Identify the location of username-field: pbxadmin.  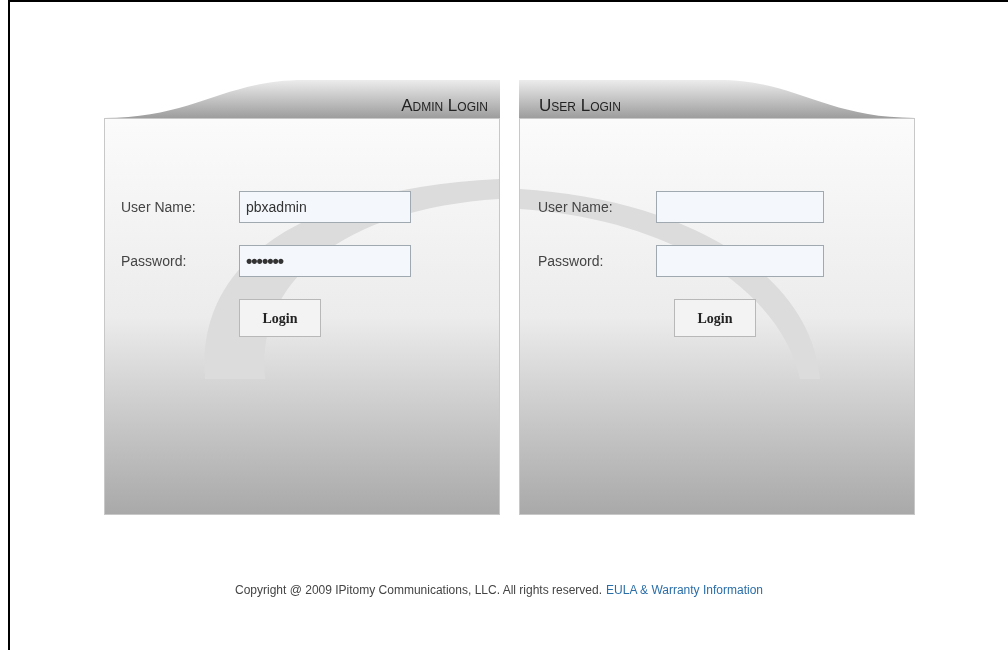
(325, 207).